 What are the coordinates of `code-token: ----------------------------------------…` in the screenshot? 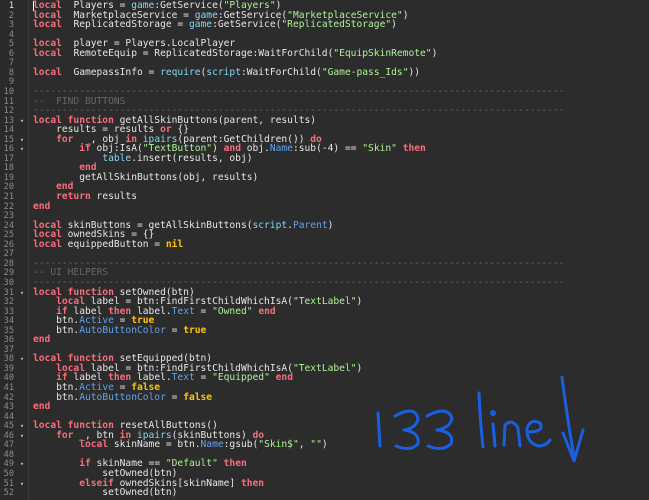 It's located at (299, 263).